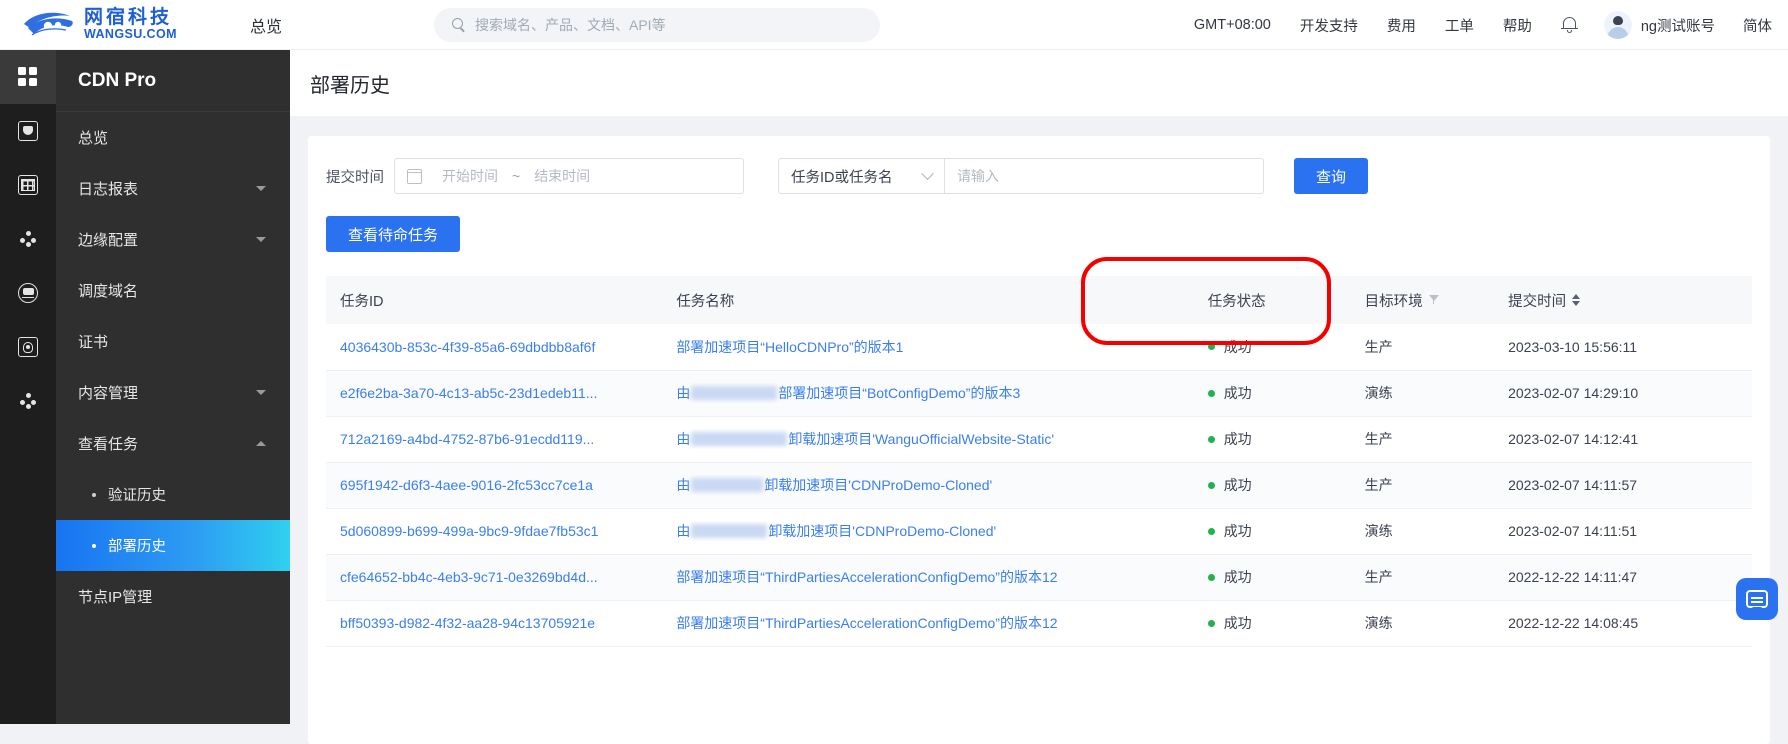 The height and width of the screenshot is (744, 1788). Describe the element at coordinates (934, 393) in the screenshot. I see `task-name-link: 由 部署加速项目“BotConfigDemo”的版本3` at that location.